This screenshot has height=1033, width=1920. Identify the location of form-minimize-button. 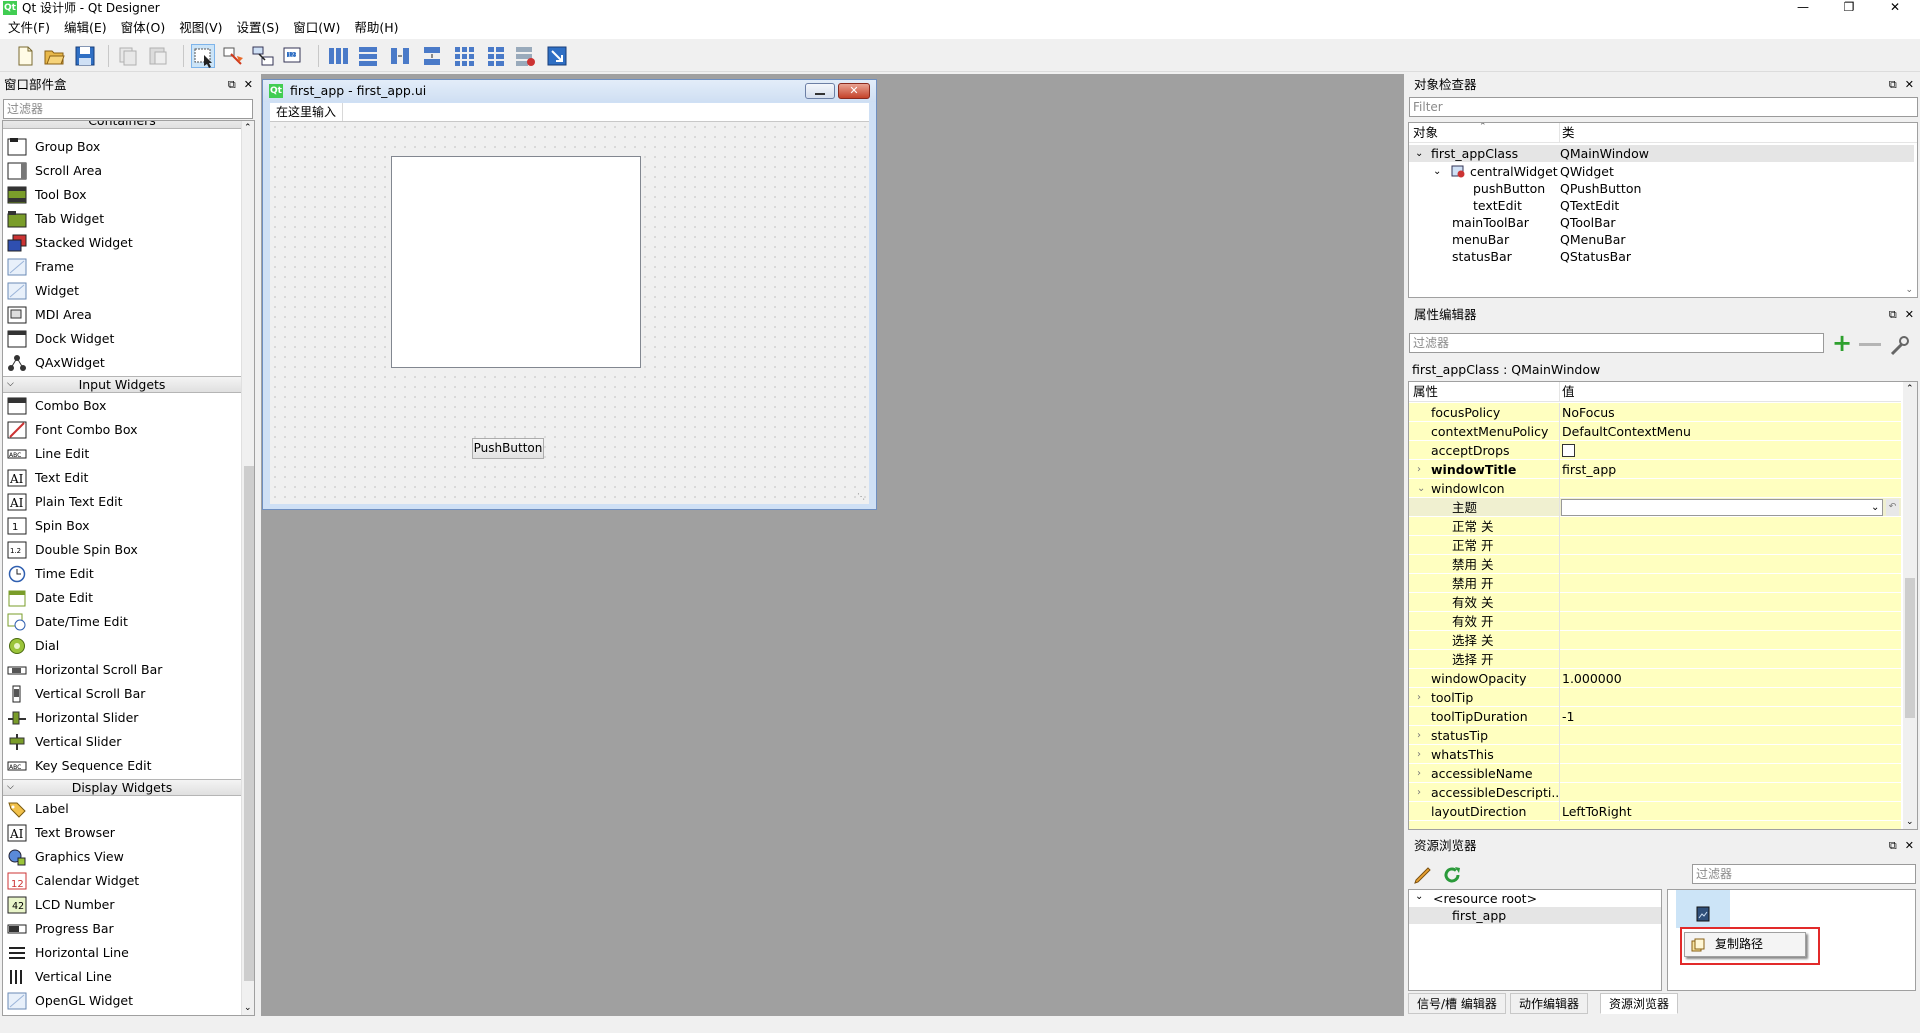
(820, 91).